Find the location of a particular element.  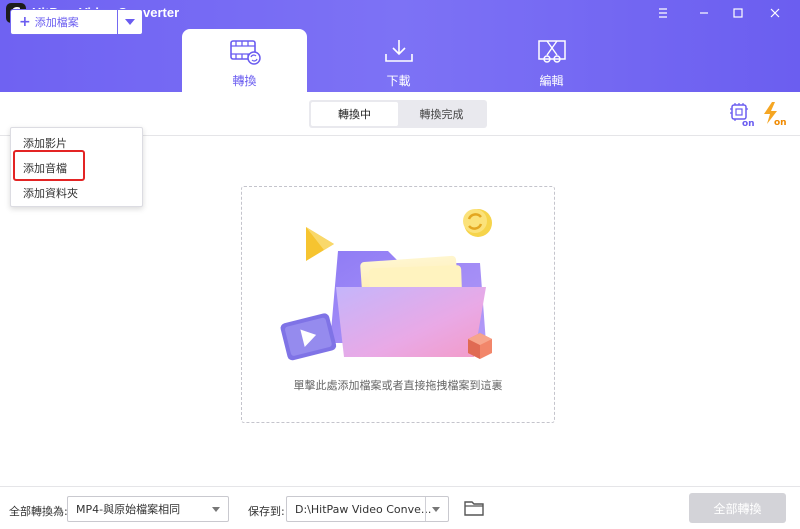

select-divider is located at coordinates (425, 509).